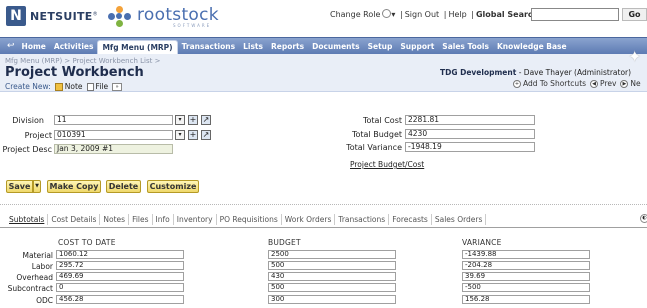 Image resolution: width=647 pixels, height=308 pixels. Describe the element at coordinates (163, 219) in the screenshot. I see `subtab-info: Info` at that location.